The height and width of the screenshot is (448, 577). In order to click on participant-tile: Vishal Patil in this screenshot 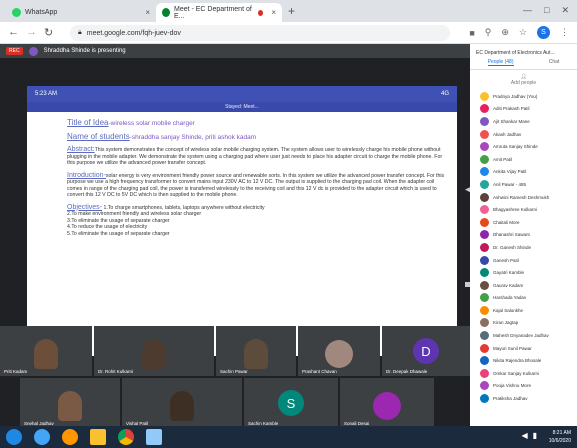, I will do `click(182, 403)`.